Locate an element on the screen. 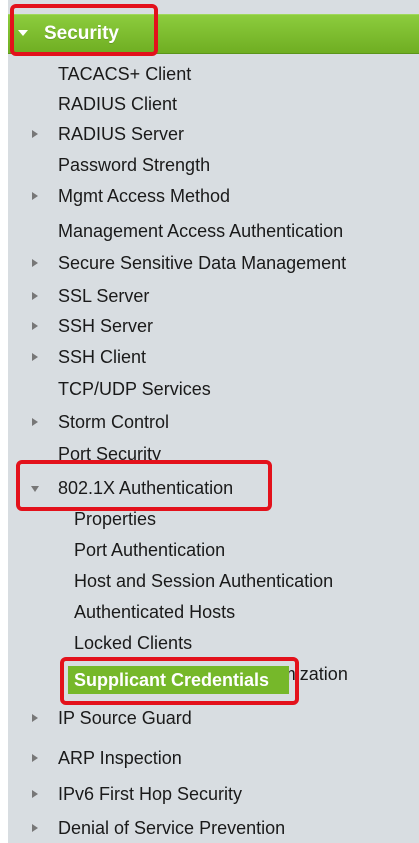  nav-item-arp-inspection: ARP Inspection is located at coordinates (107, 758).